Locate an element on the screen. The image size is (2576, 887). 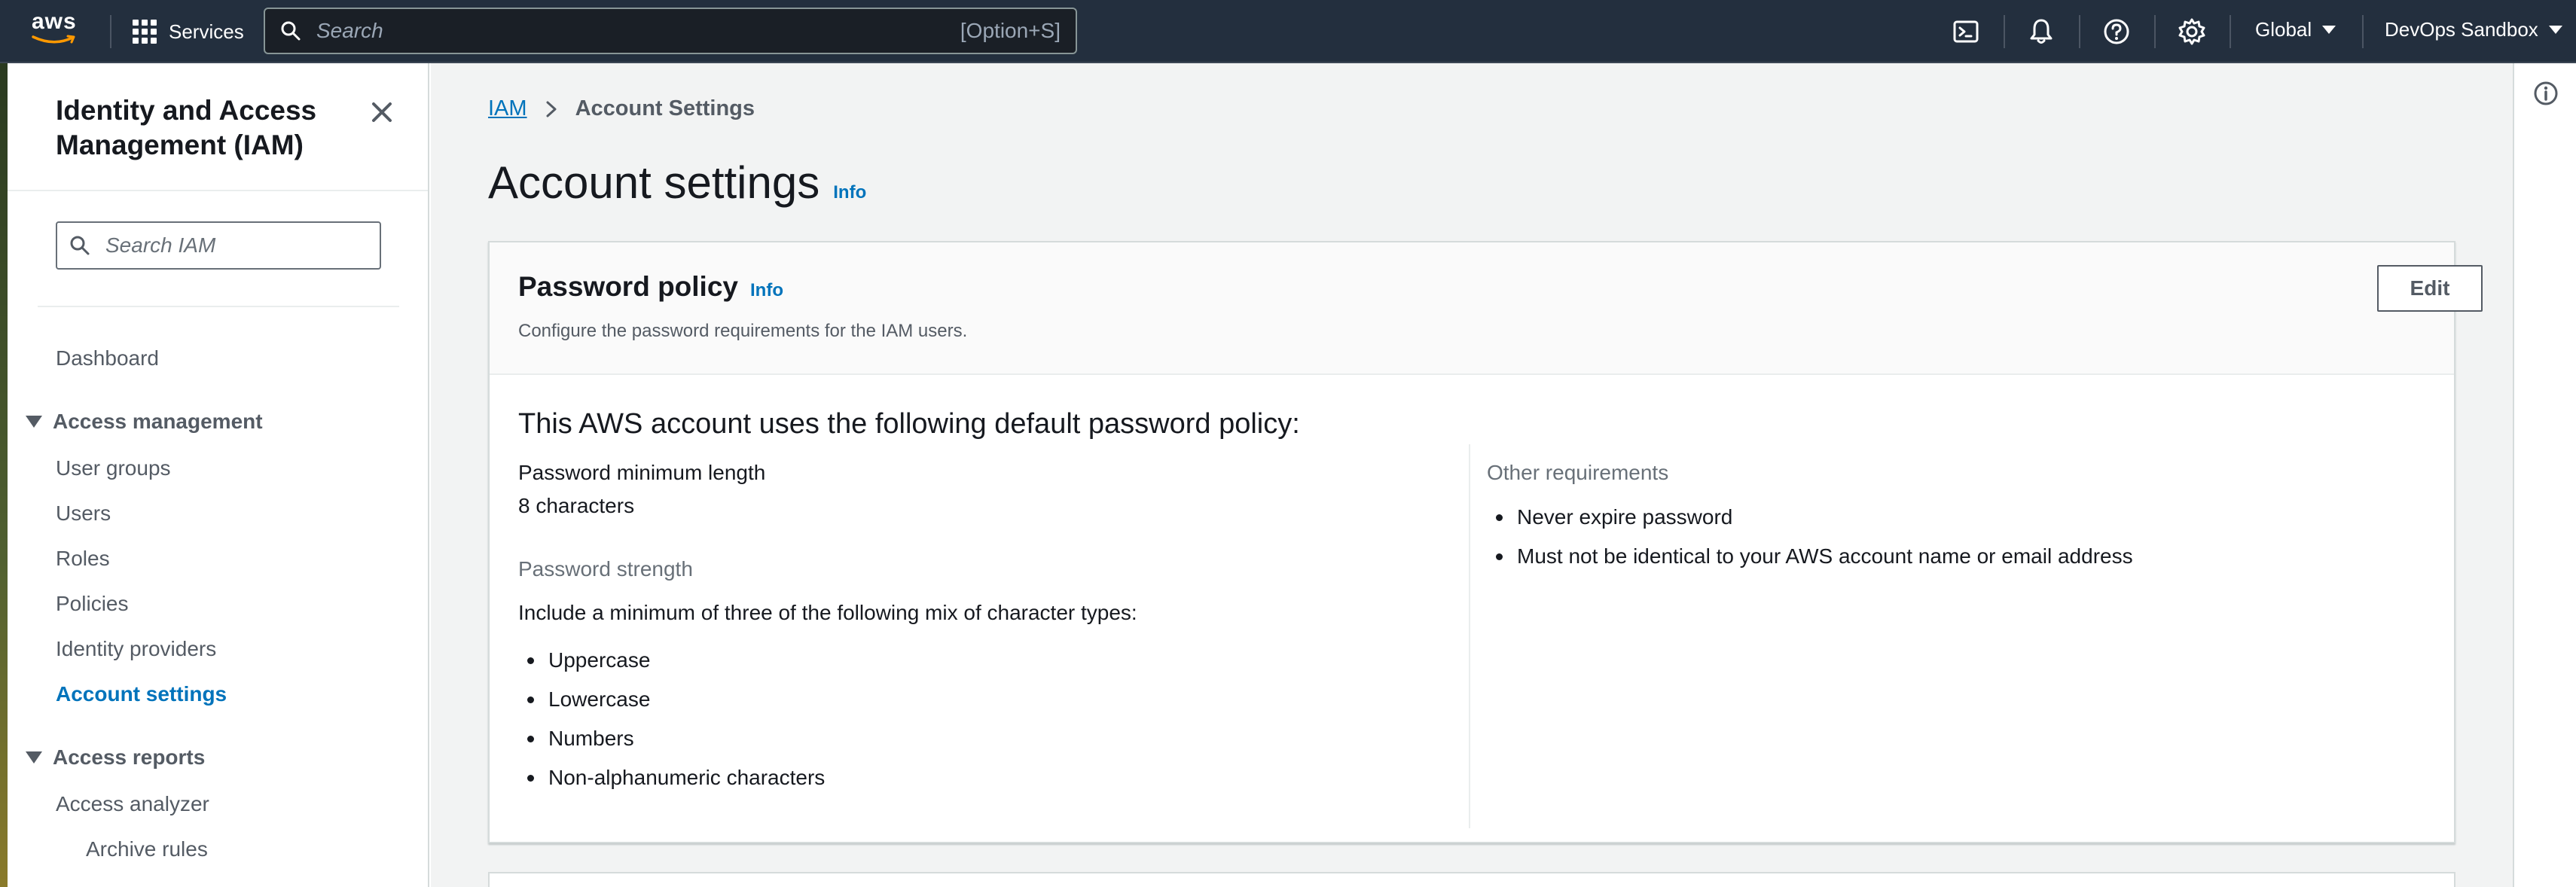
close-icon is located at coordinates (382, 112).